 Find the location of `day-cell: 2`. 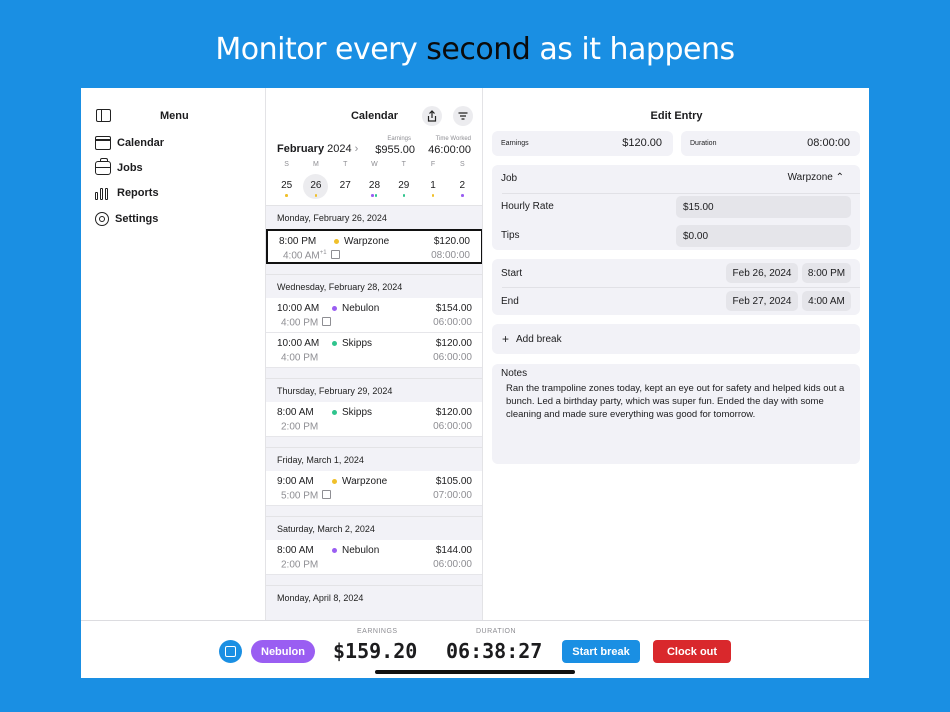

day-cell: 2 is located at coordinates (462, 187).